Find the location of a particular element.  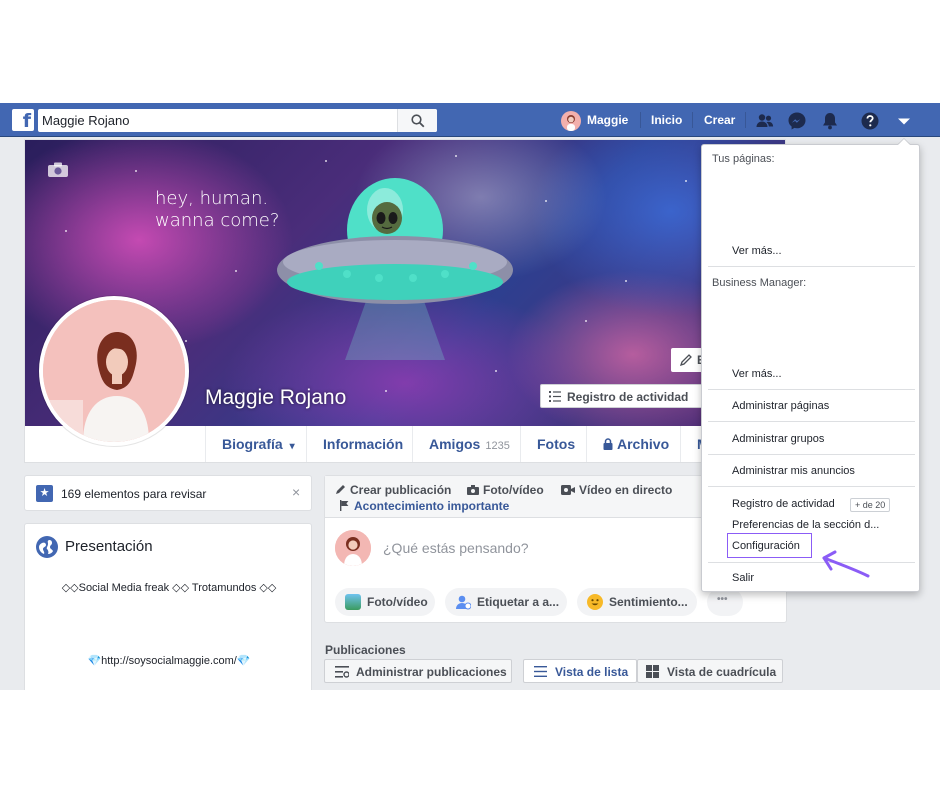

menu-item-logout: Salir is located at coordinates (743, 578).